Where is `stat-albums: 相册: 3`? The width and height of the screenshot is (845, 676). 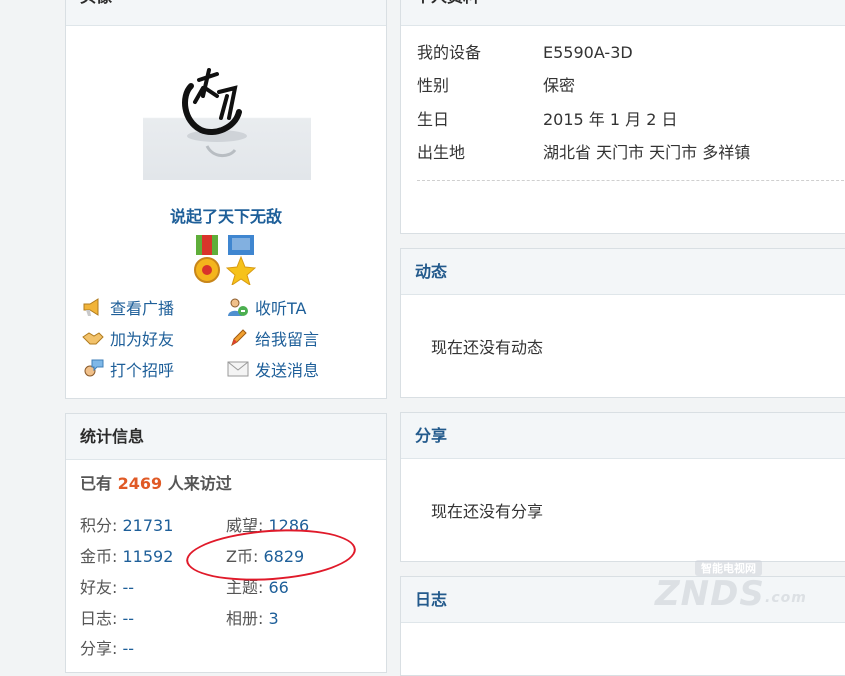 stat-albums: 相册: 3 is located at coordinates (252, 618).